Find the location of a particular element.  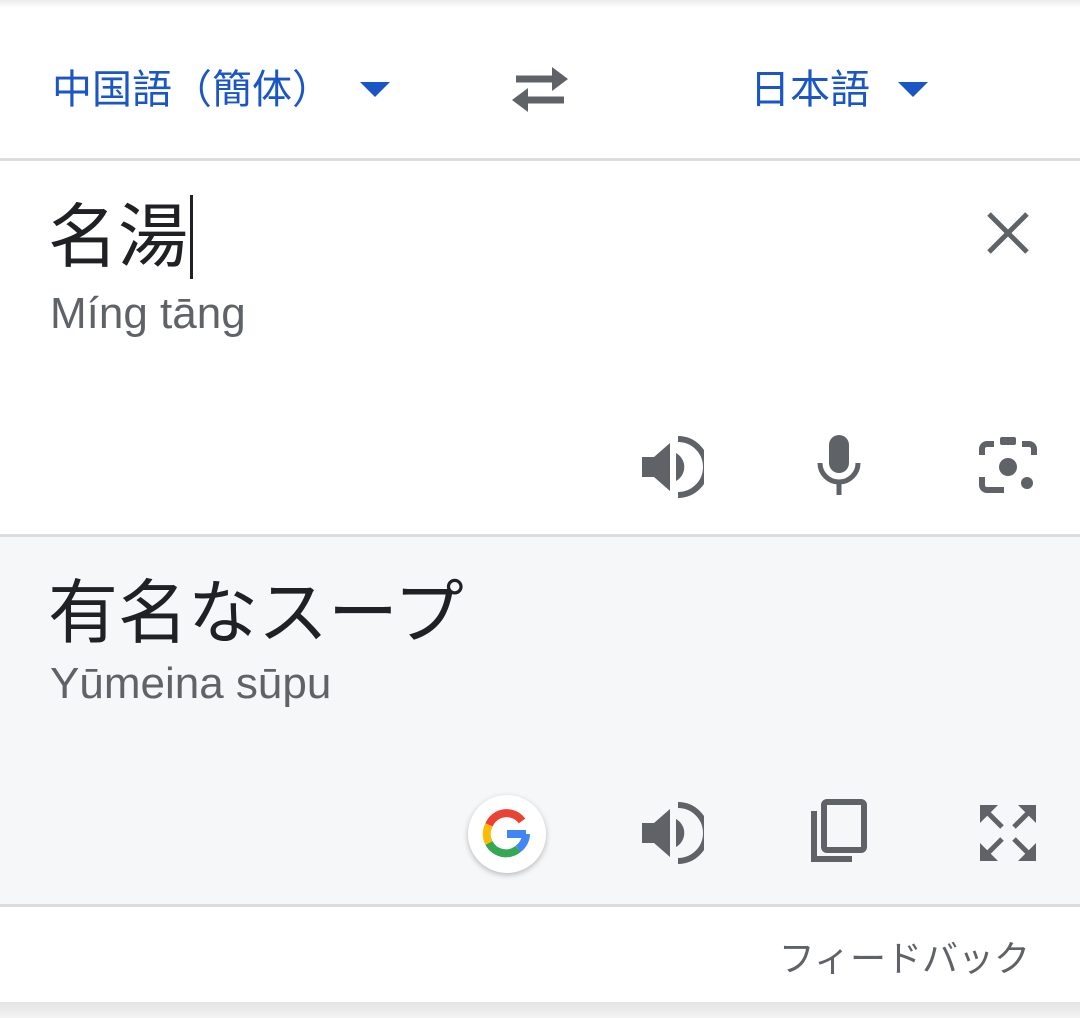

listen-translation-button is located at coordinates (674, 833).